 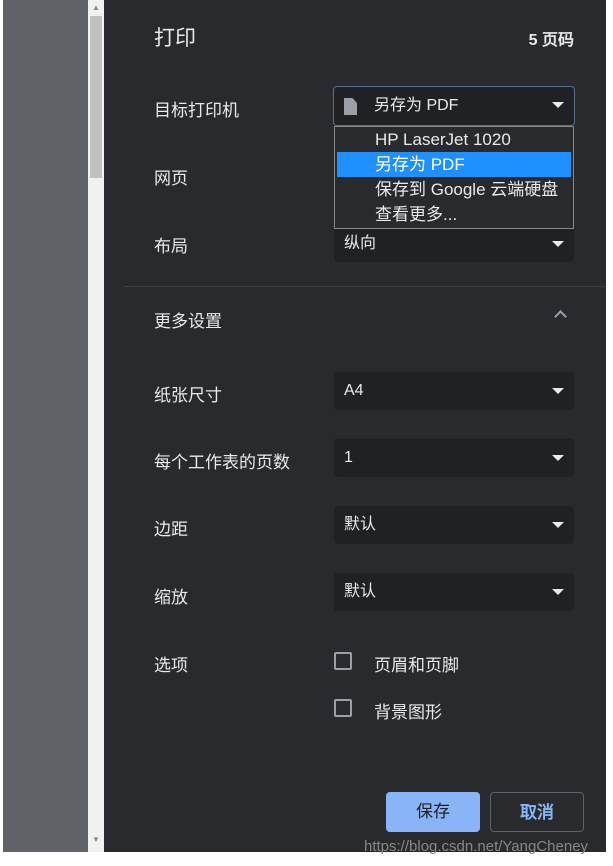 I want to click on options-label: 选项, so click(x=171, y=665).